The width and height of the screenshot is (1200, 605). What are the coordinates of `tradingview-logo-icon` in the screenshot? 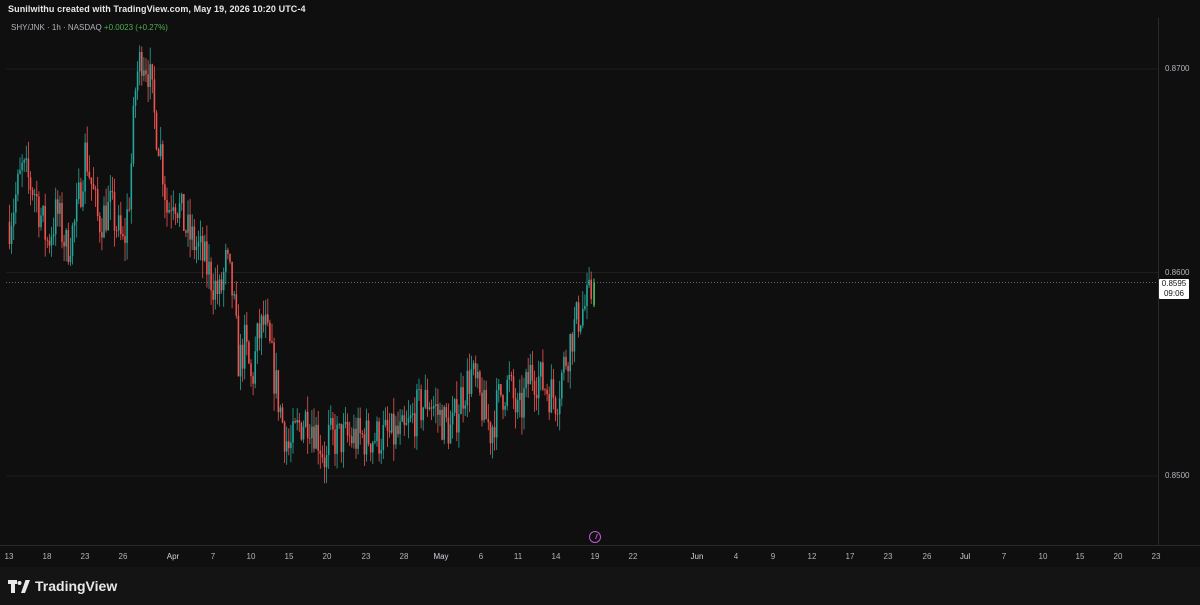 It's located at (19, 586).